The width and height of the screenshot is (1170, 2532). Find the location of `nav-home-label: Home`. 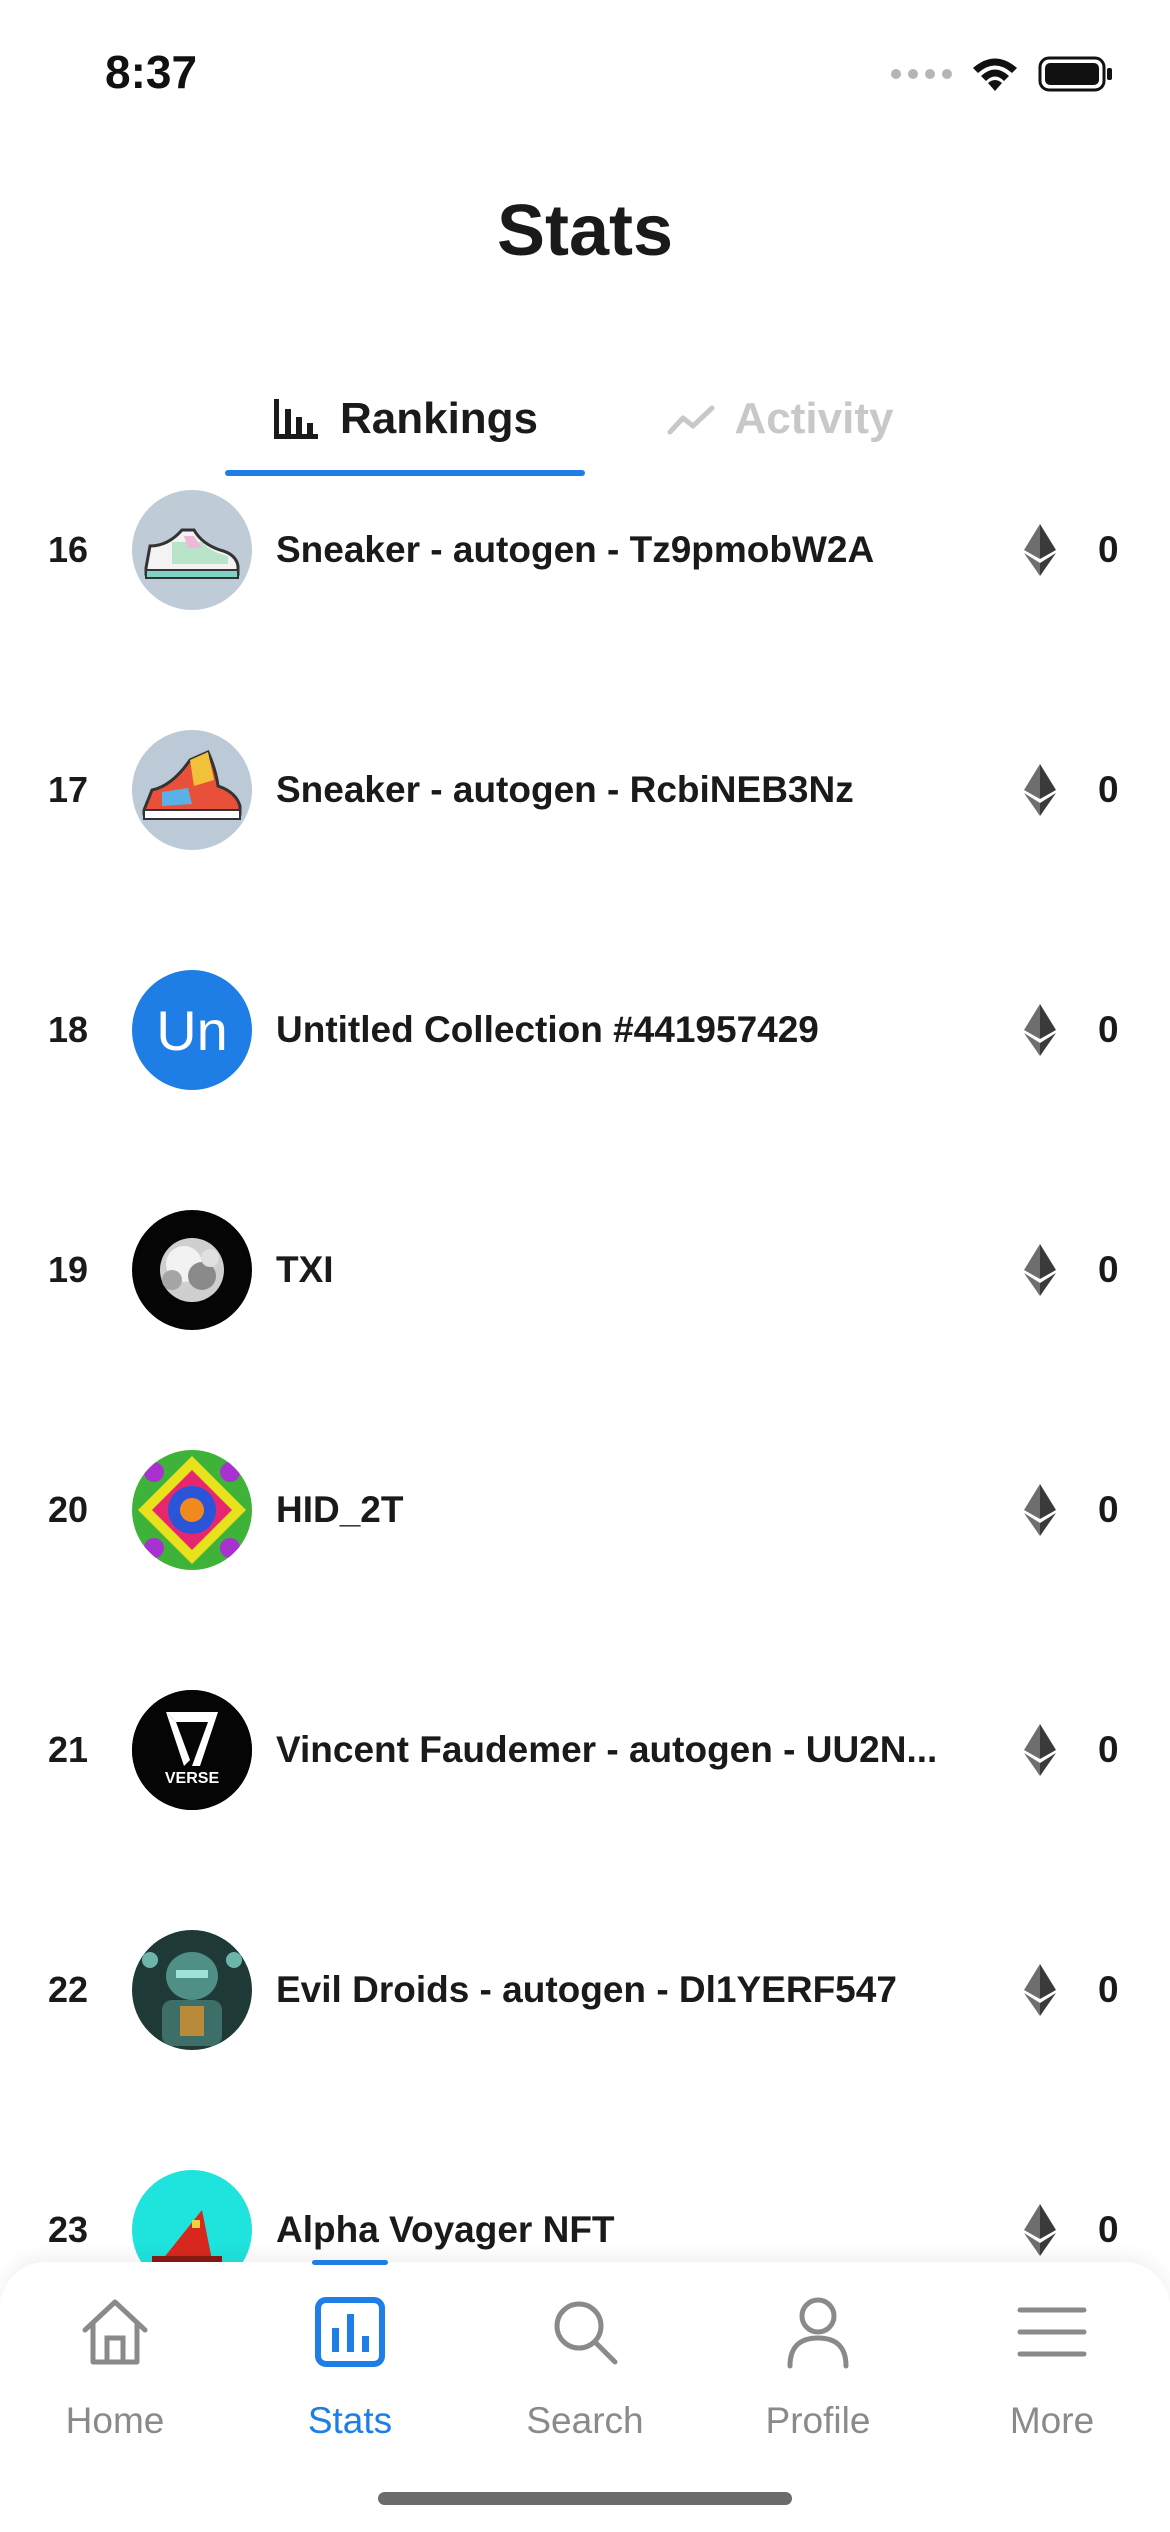

nav-home-label: Home is located at coordinates (115, 2420).